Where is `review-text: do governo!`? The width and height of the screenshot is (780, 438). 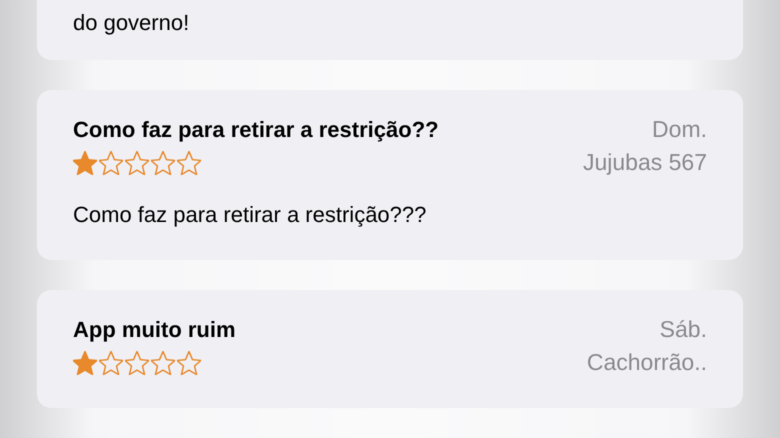
review-text: do governo! is located at coordinates (131, 23).